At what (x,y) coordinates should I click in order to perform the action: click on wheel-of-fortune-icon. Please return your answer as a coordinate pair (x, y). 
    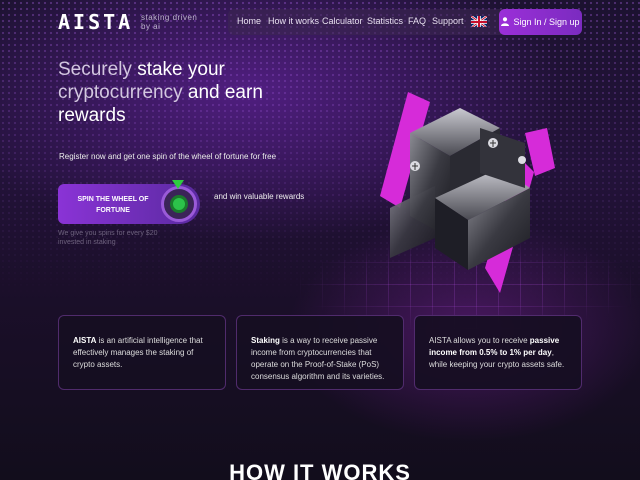
    Looking at the image, I should click on (179, 204).